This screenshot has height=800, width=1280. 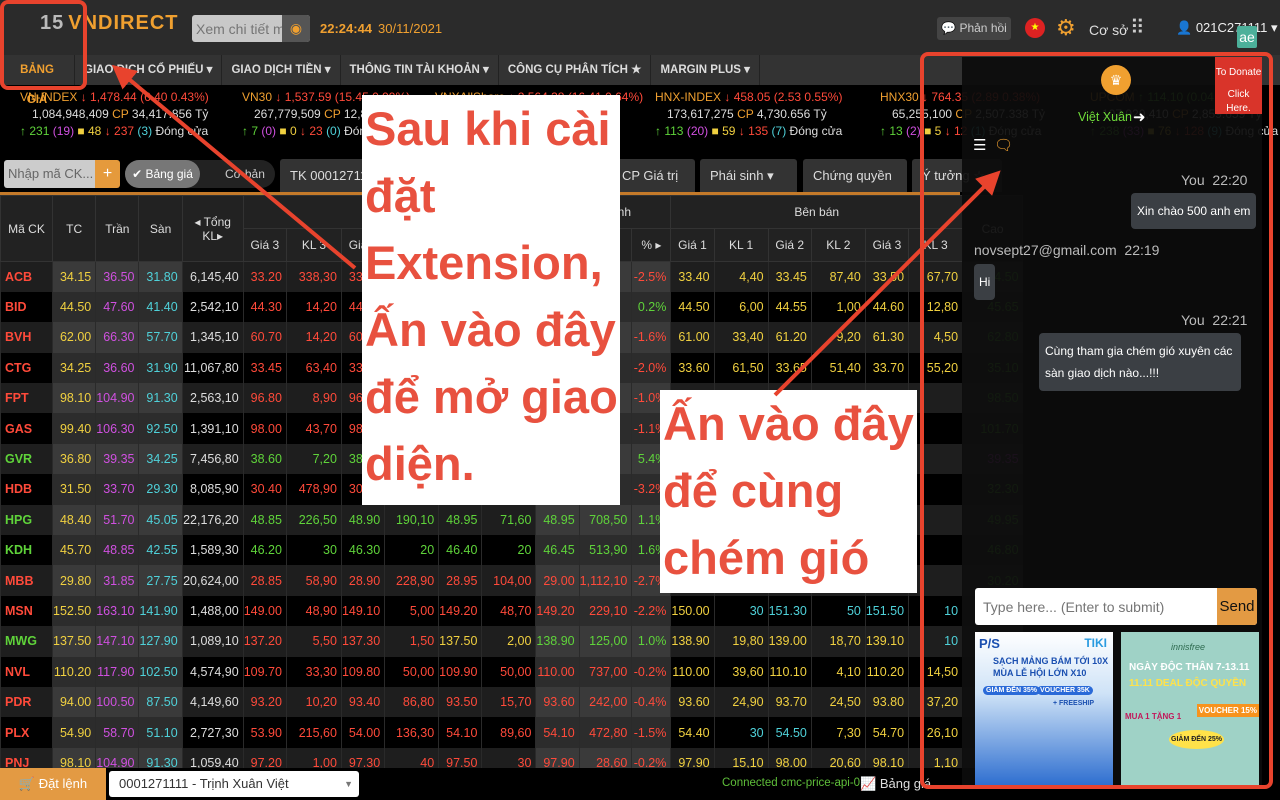 What do you see at coordinates (508, 580) in the screenshot?
I see `cell-value: 104,00` at bounding box center [508, 580].